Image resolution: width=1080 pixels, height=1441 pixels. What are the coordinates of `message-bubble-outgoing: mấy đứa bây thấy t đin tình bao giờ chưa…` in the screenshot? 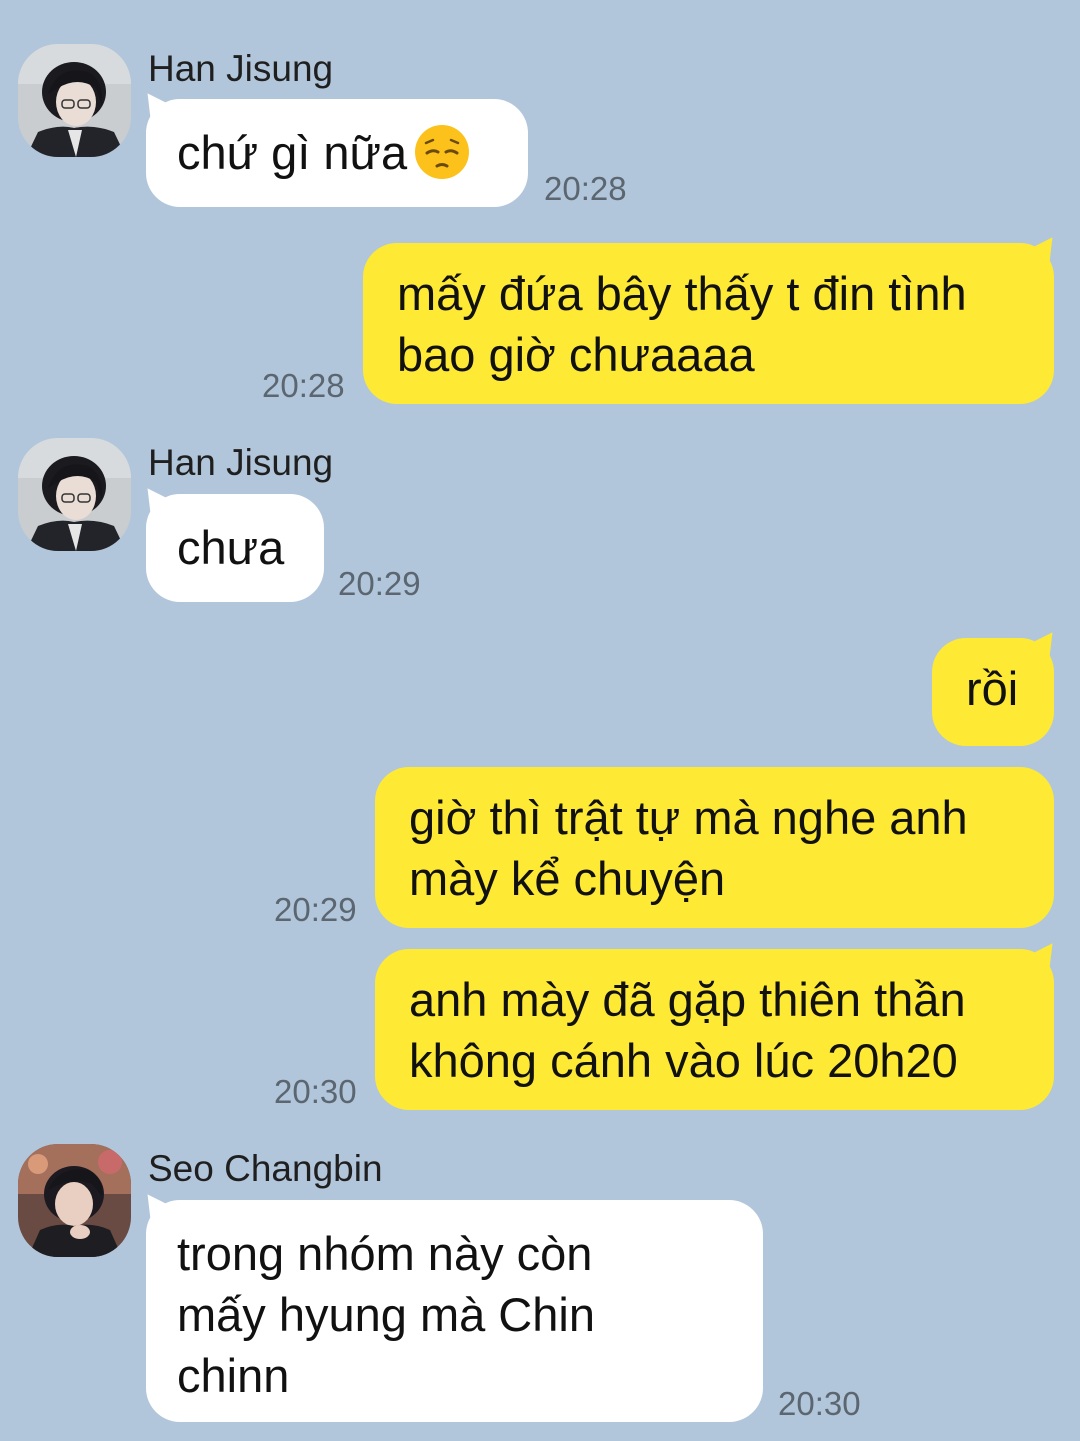 It's located at (713, 316).